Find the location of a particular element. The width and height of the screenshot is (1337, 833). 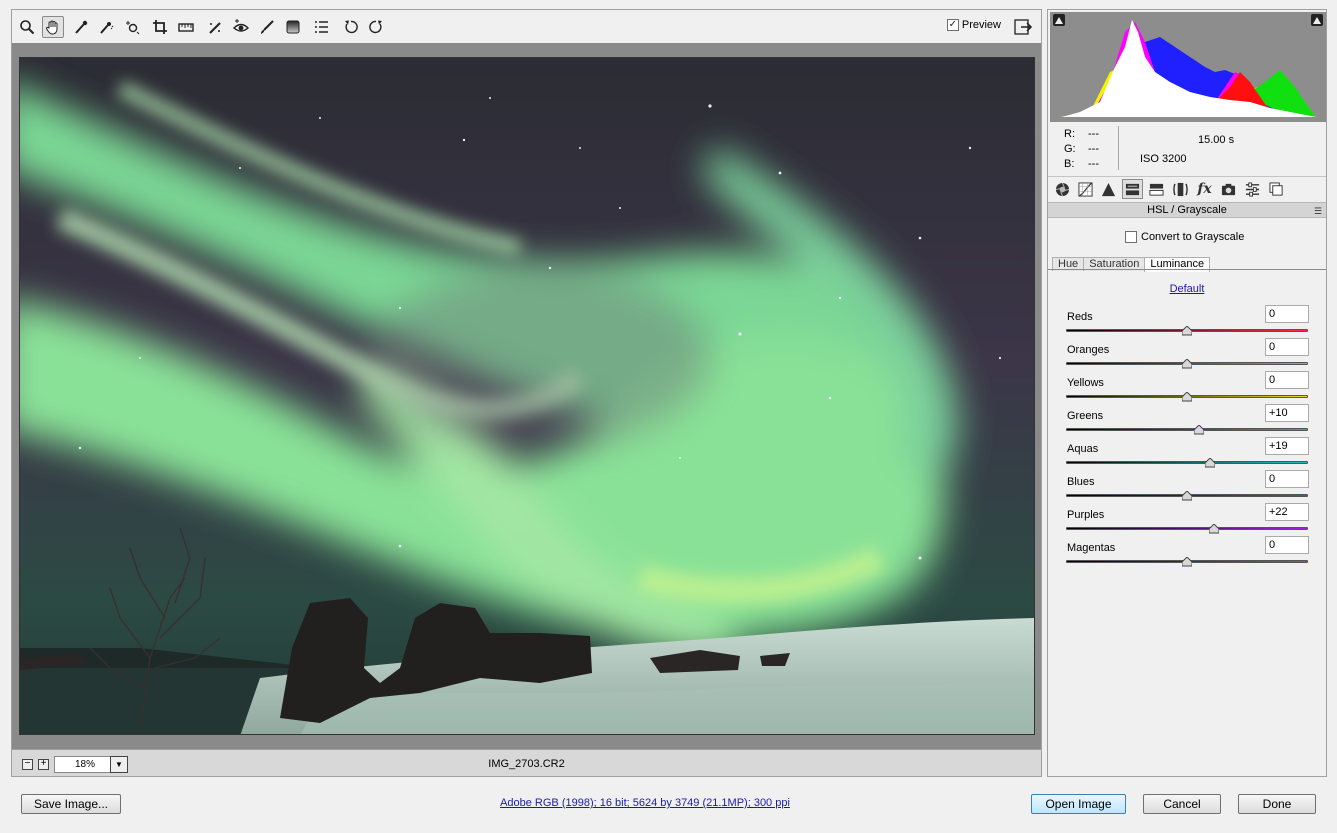

toolbar: ✓ Preview is located at coordinates (526, 26).